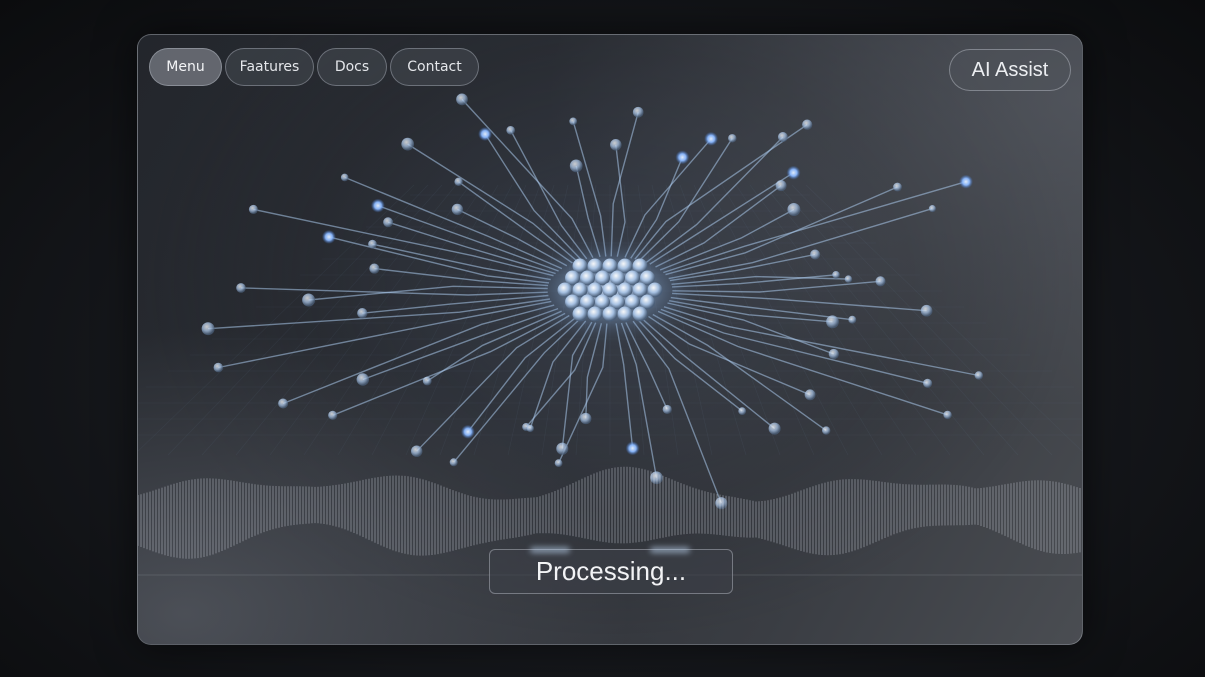 This screenshot has height=677, width=1205. What do you see at coordinates (352, 67) in the screenshot?
I see `nav-docs-button: Docs` at bounding box center [352, 67].